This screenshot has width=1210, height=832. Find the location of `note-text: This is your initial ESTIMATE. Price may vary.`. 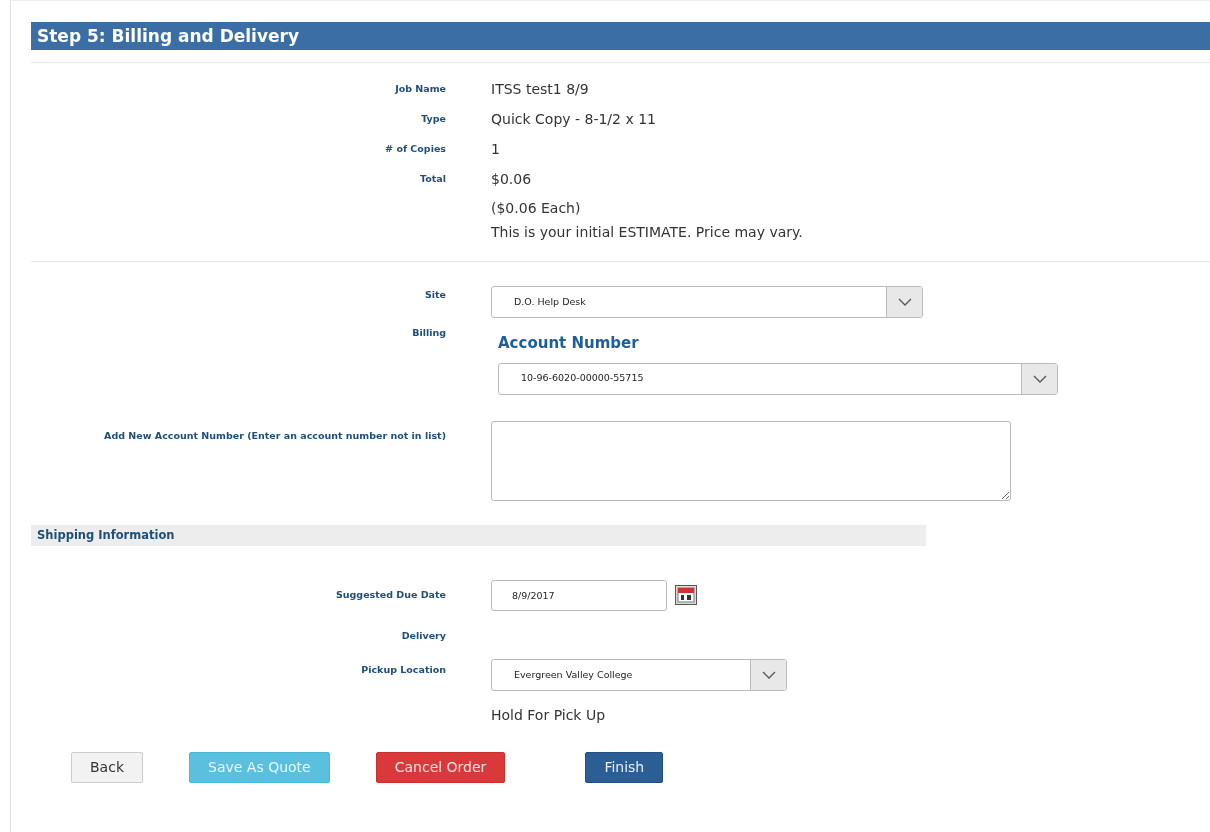

note-text: This is your initial ESTIMATE. Price may vary. is located at coordinates (647, 232).